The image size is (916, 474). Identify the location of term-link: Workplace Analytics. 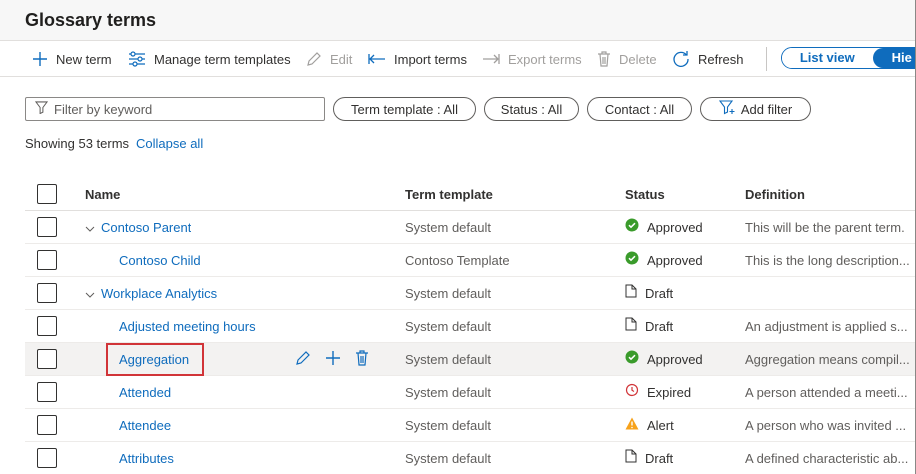
(159, 293).